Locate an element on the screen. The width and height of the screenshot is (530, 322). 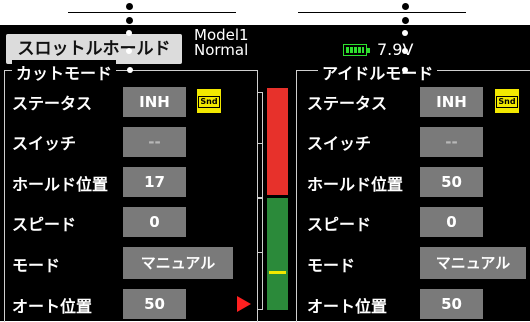
cut-status-label: ステータス is located at coordinates (52, 103).